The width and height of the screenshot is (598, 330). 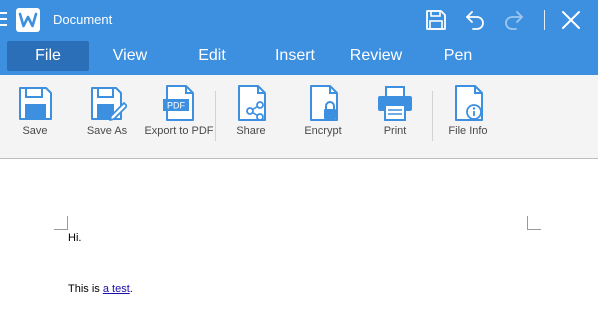 What do you see at coordinates (252, 103) in the screenshot?
I see `share-icon` at bounding box center [252, 103].